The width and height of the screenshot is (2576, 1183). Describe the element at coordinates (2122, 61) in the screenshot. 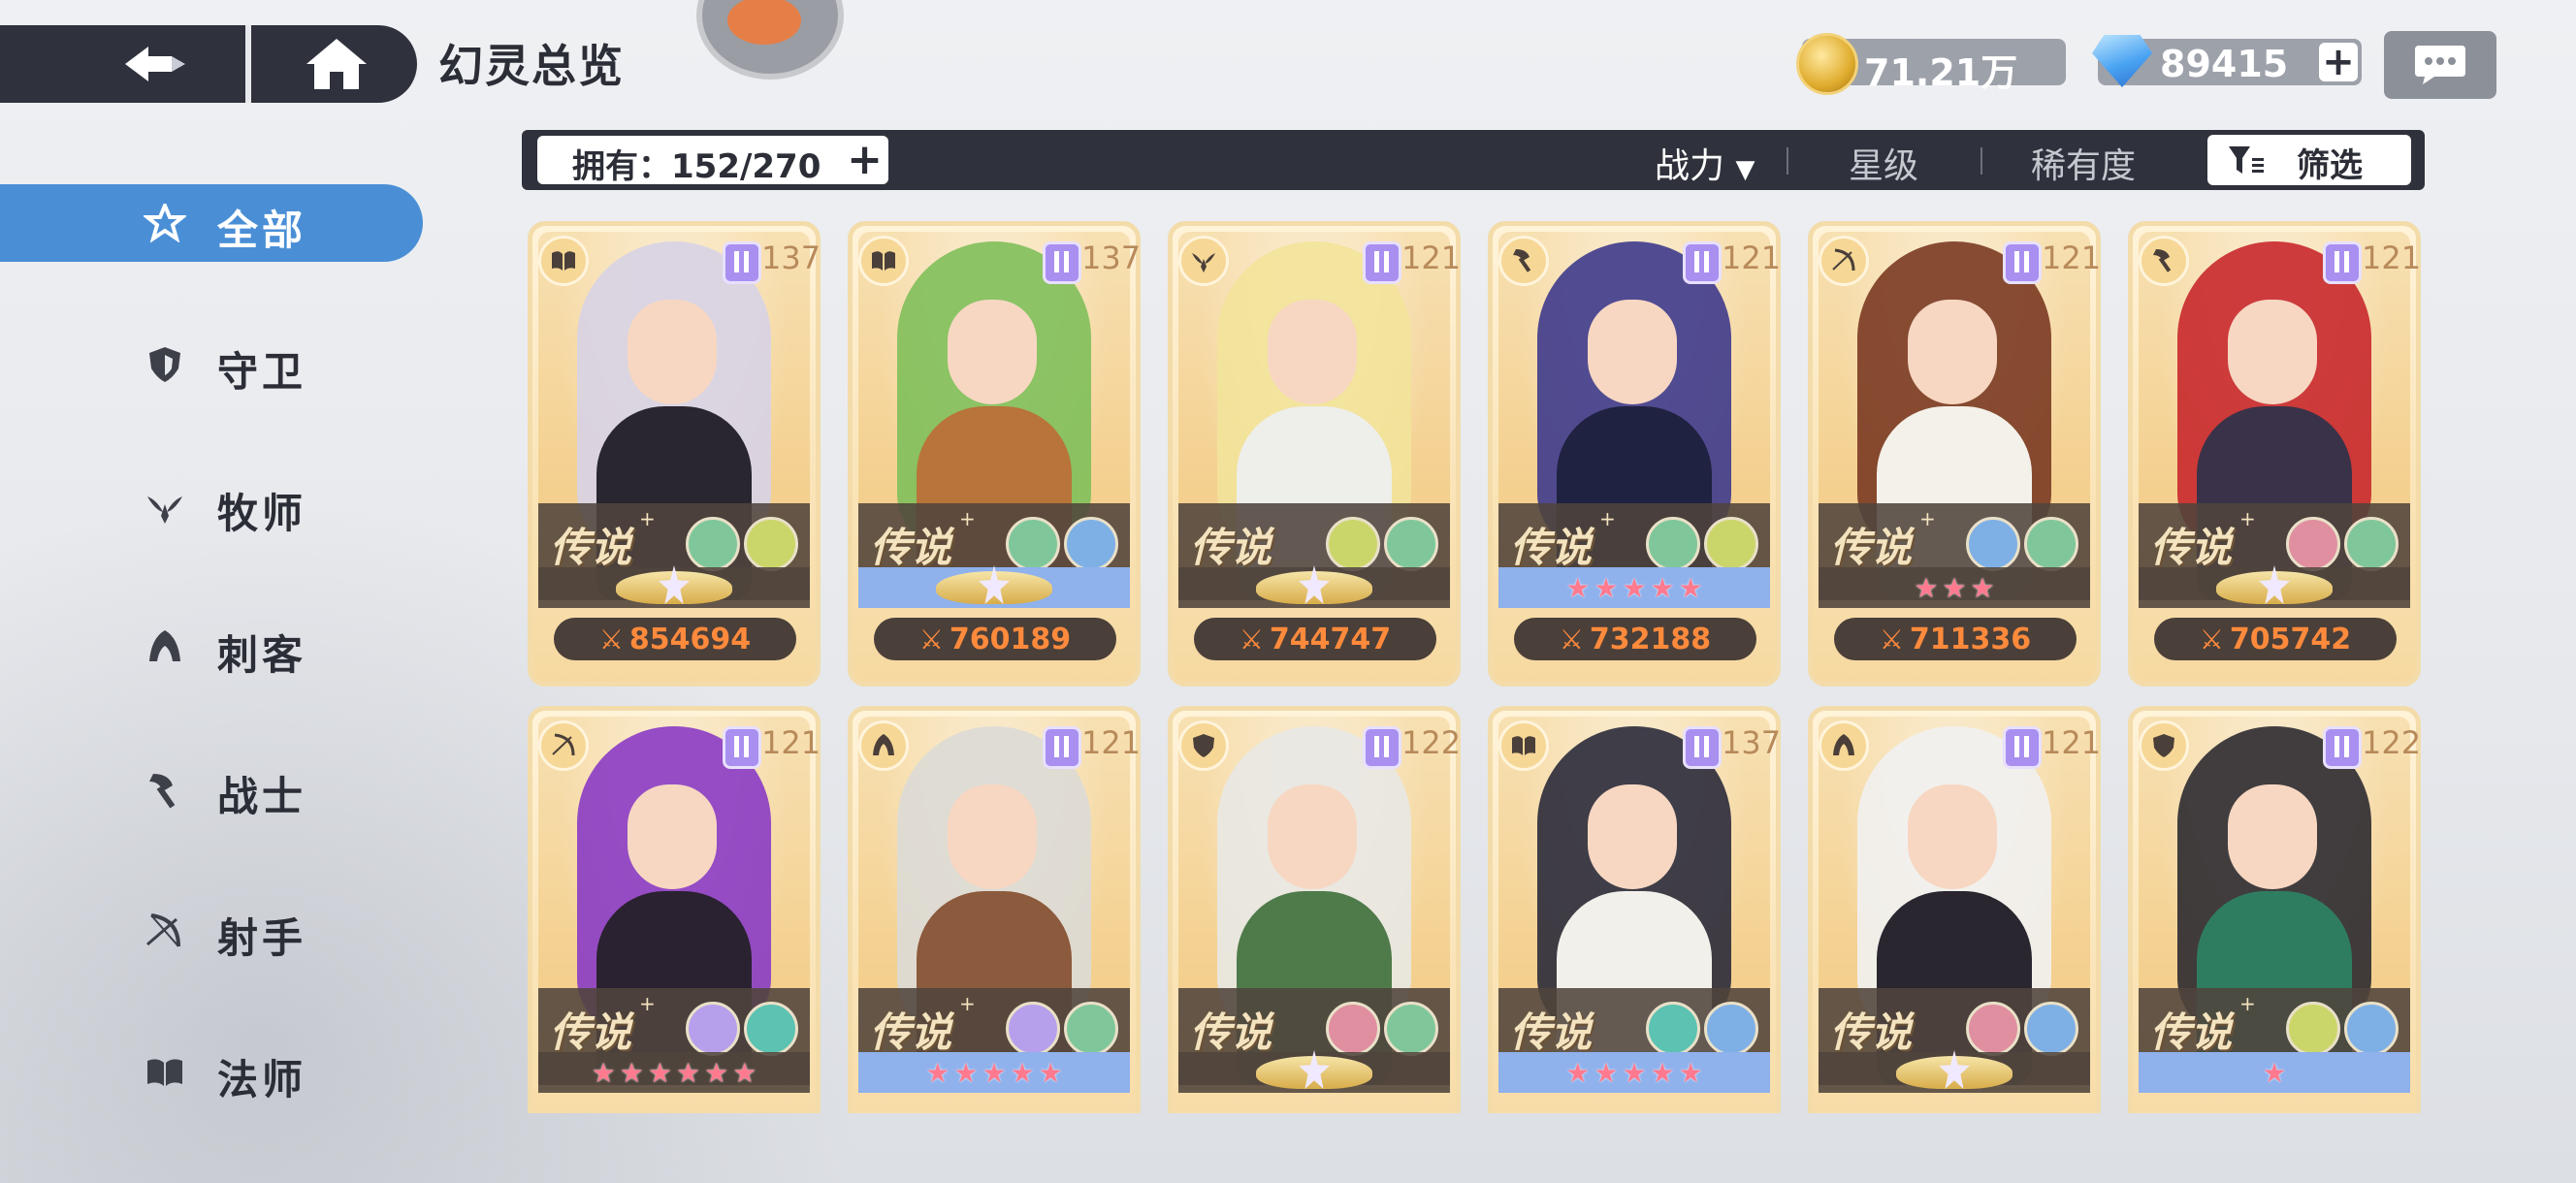

I see `gem-icon` at that location.